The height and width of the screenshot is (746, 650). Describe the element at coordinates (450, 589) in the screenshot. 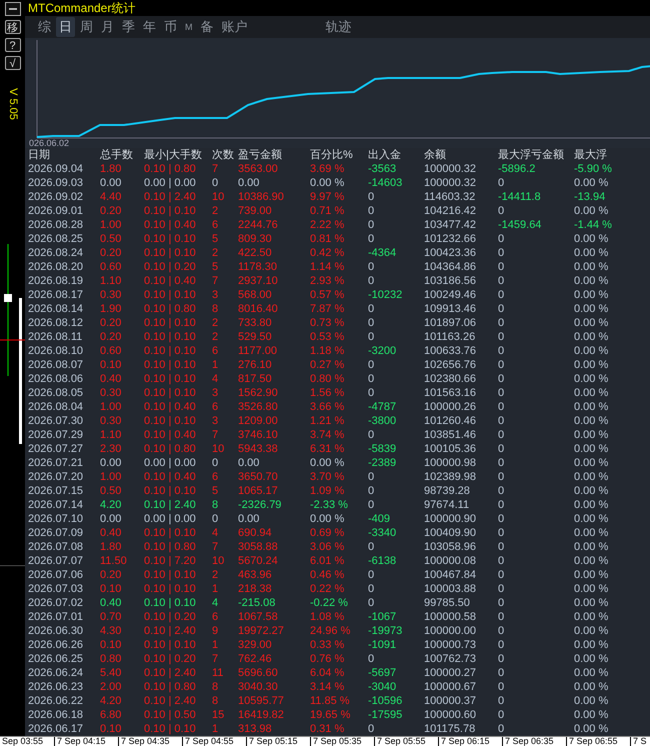

I see `table-cell-text: 100003.88` at that location.